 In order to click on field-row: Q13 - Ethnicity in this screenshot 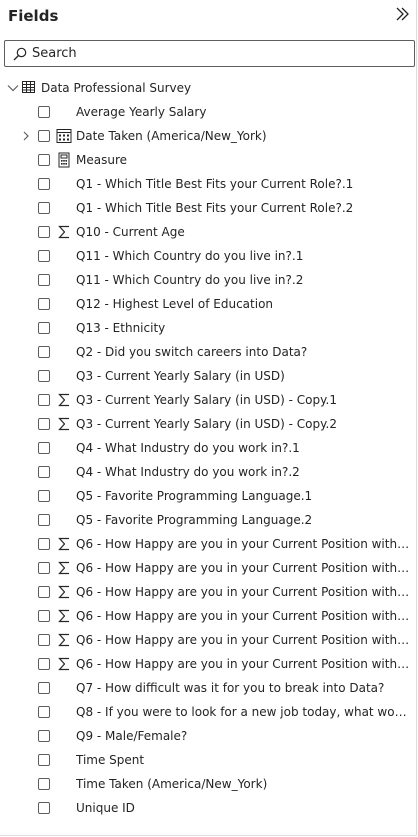, I will do `click(208, 328)`.